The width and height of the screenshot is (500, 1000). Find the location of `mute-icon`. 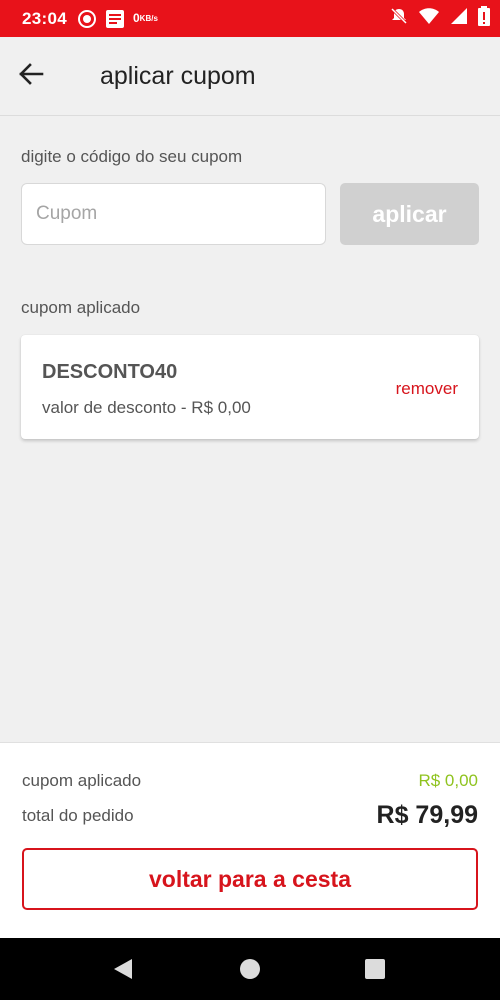

mute-icon is located at coordinates (399, 18).